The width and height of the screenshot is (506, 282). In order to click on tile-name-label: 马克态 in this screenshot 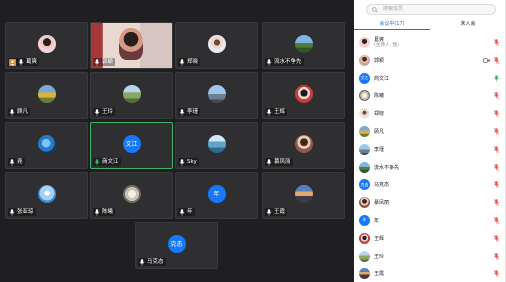, I will do `click(152, 262)`.